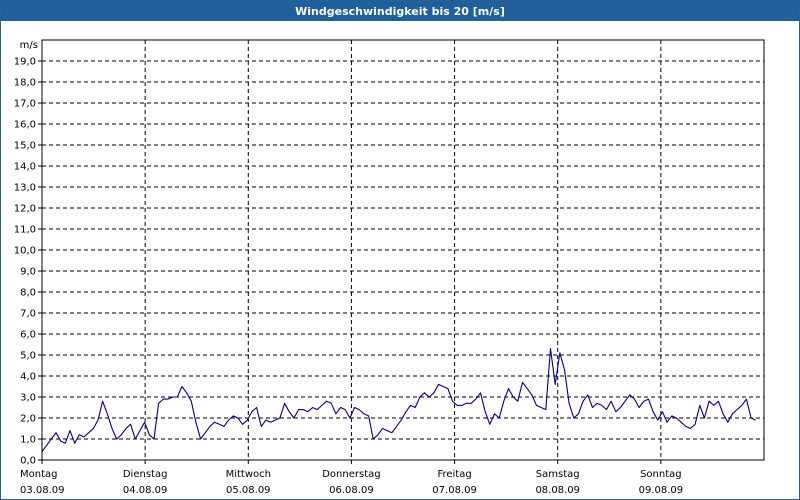  Describe the element at coordinates (28, 293) in the screenshot. I see `y-tick-label: 8,0` at that location.